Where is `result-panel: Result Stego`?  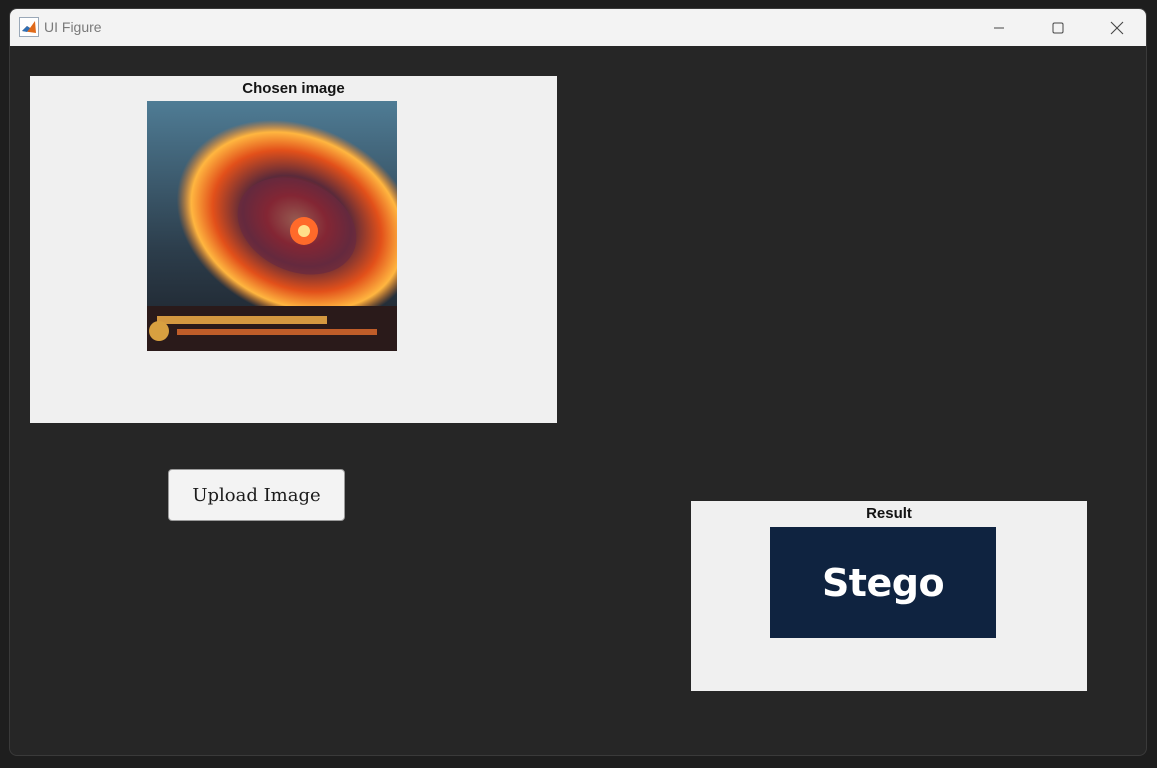 result-panel: Result Stego is located at coordinates (889, 596).